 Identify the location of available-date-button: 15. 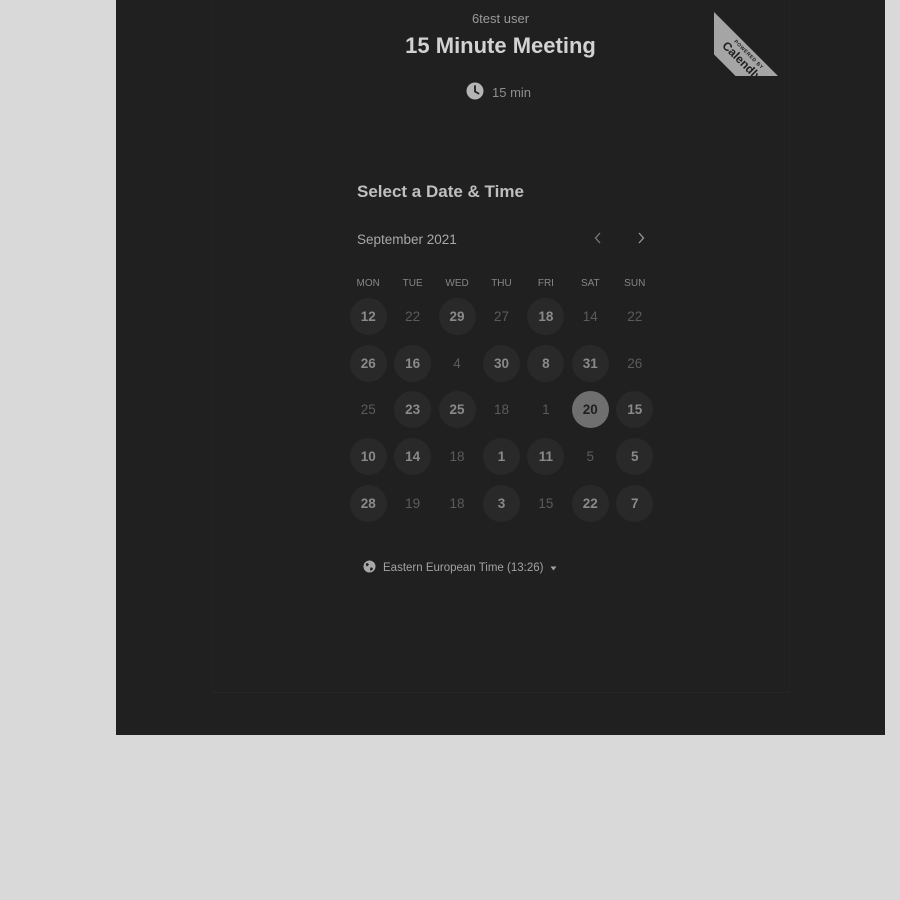
(635, 410).